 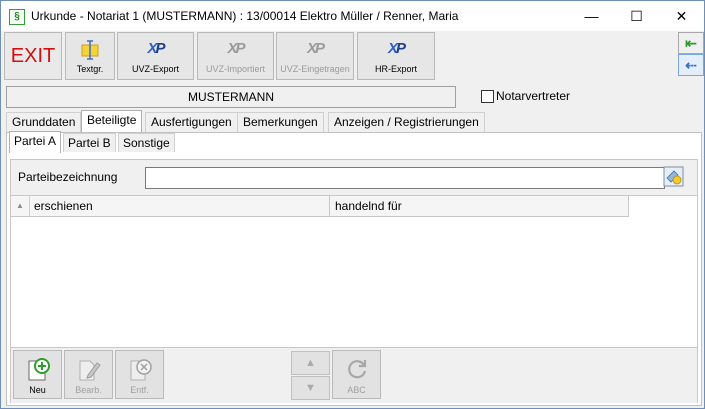 I want to click on exit-button: EXIT, so click(x=33, y=56).